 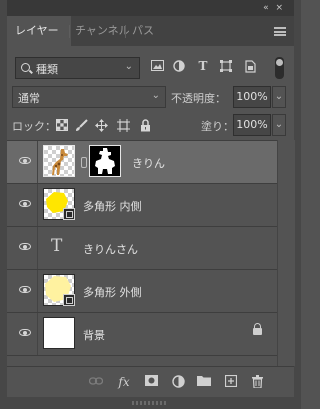 What do you see at coordinates (29, 98) in the screenshot?
I see `blend-mode-value: 通常` at bounding box center [29, 98].